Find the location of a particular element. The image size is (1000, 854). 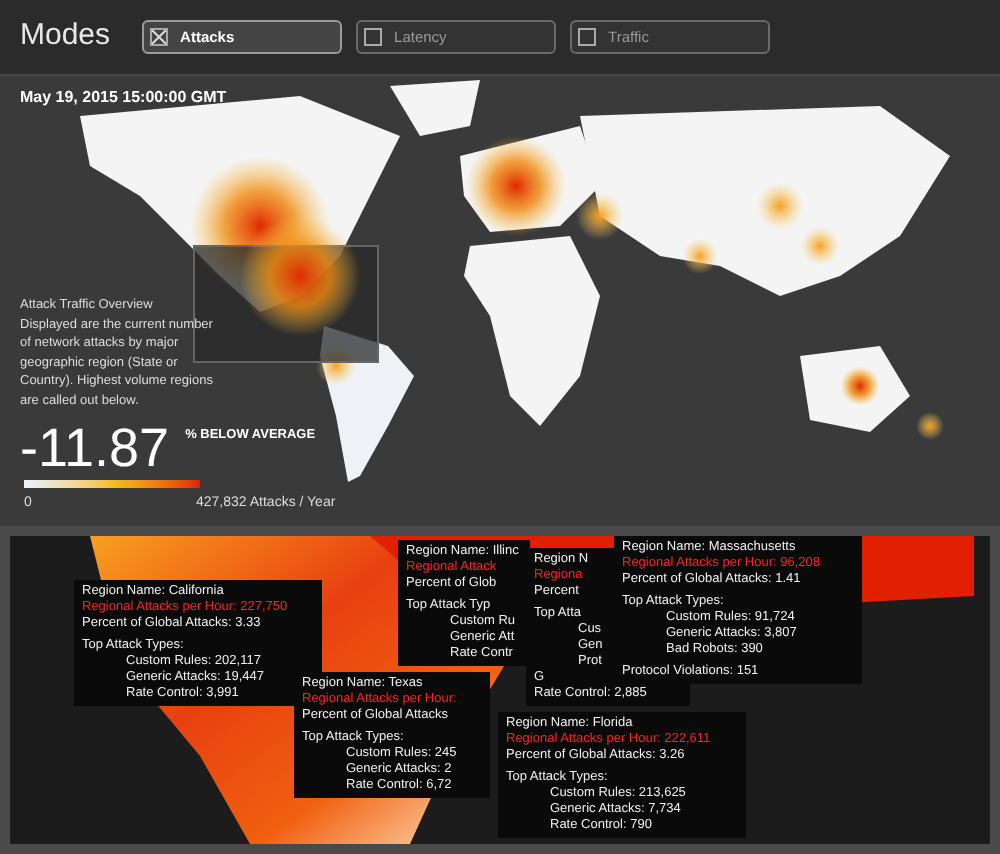

modes-title: Modes is located at coordinates (65, 36).